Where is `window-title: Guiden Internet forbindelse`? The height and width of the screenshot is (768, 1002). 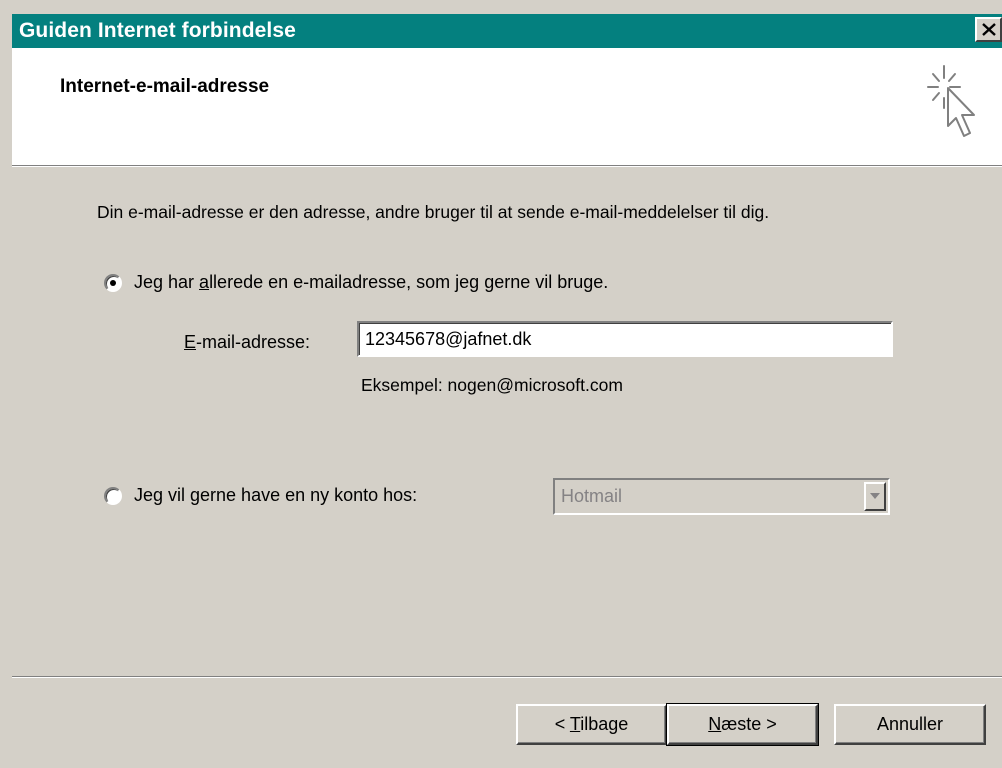
window-title: Guiden Internet forbindelse is located at coordinates (157, 30).